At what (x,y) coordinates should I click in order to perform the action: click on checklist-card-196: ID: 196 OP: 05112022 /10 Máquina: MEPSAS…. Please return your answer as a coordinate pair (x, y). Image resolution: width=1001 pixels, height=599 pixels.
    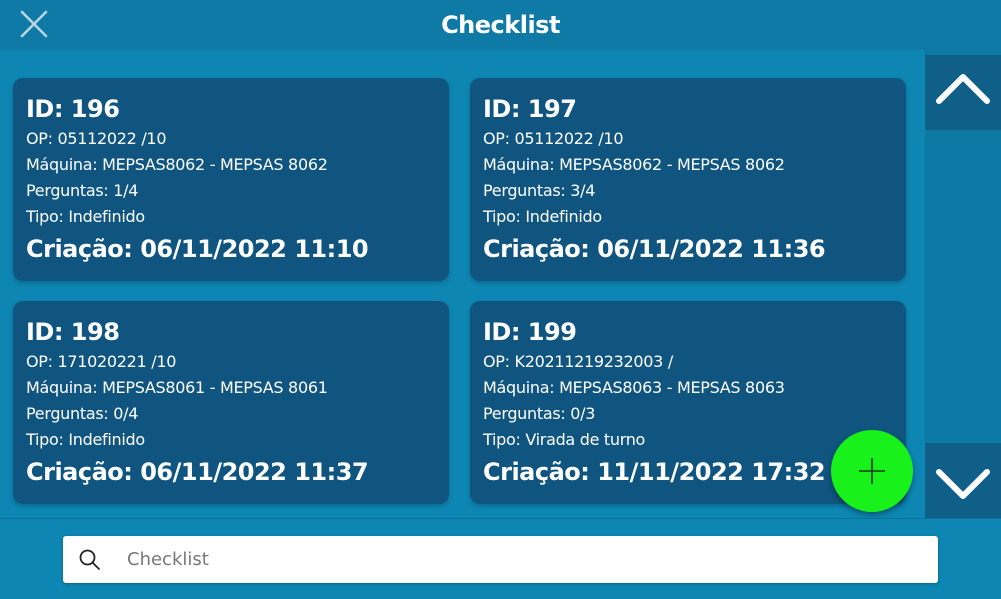
    Looking at the image, I should click on (231, 179).